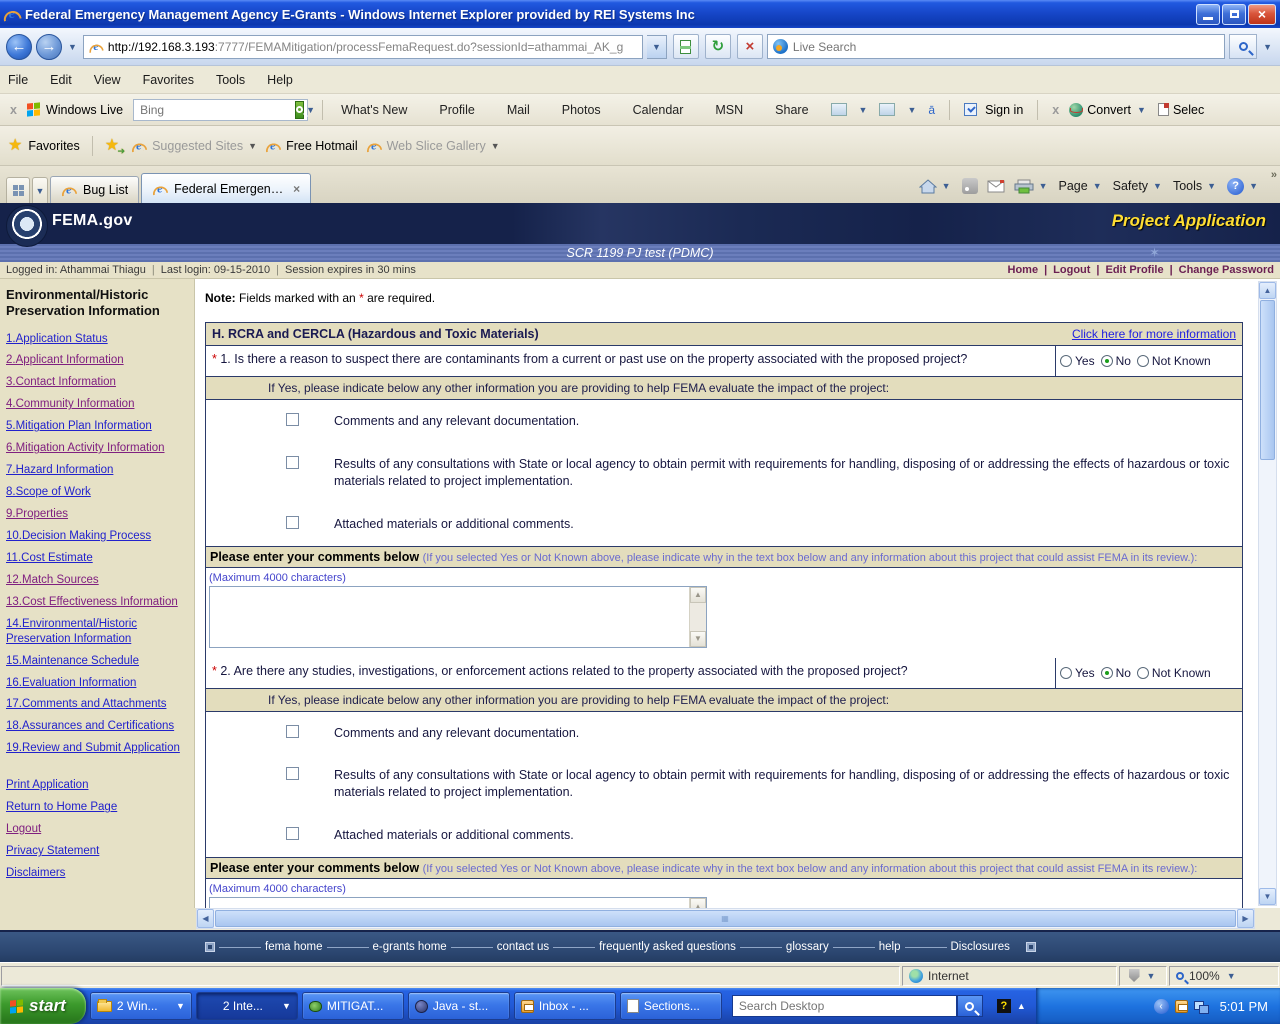 The image size is (1280, 1024). What do you see at coordinates (1234, 14) in the screenshot?
I see `restore-button` at bounding box center [1234, 14].